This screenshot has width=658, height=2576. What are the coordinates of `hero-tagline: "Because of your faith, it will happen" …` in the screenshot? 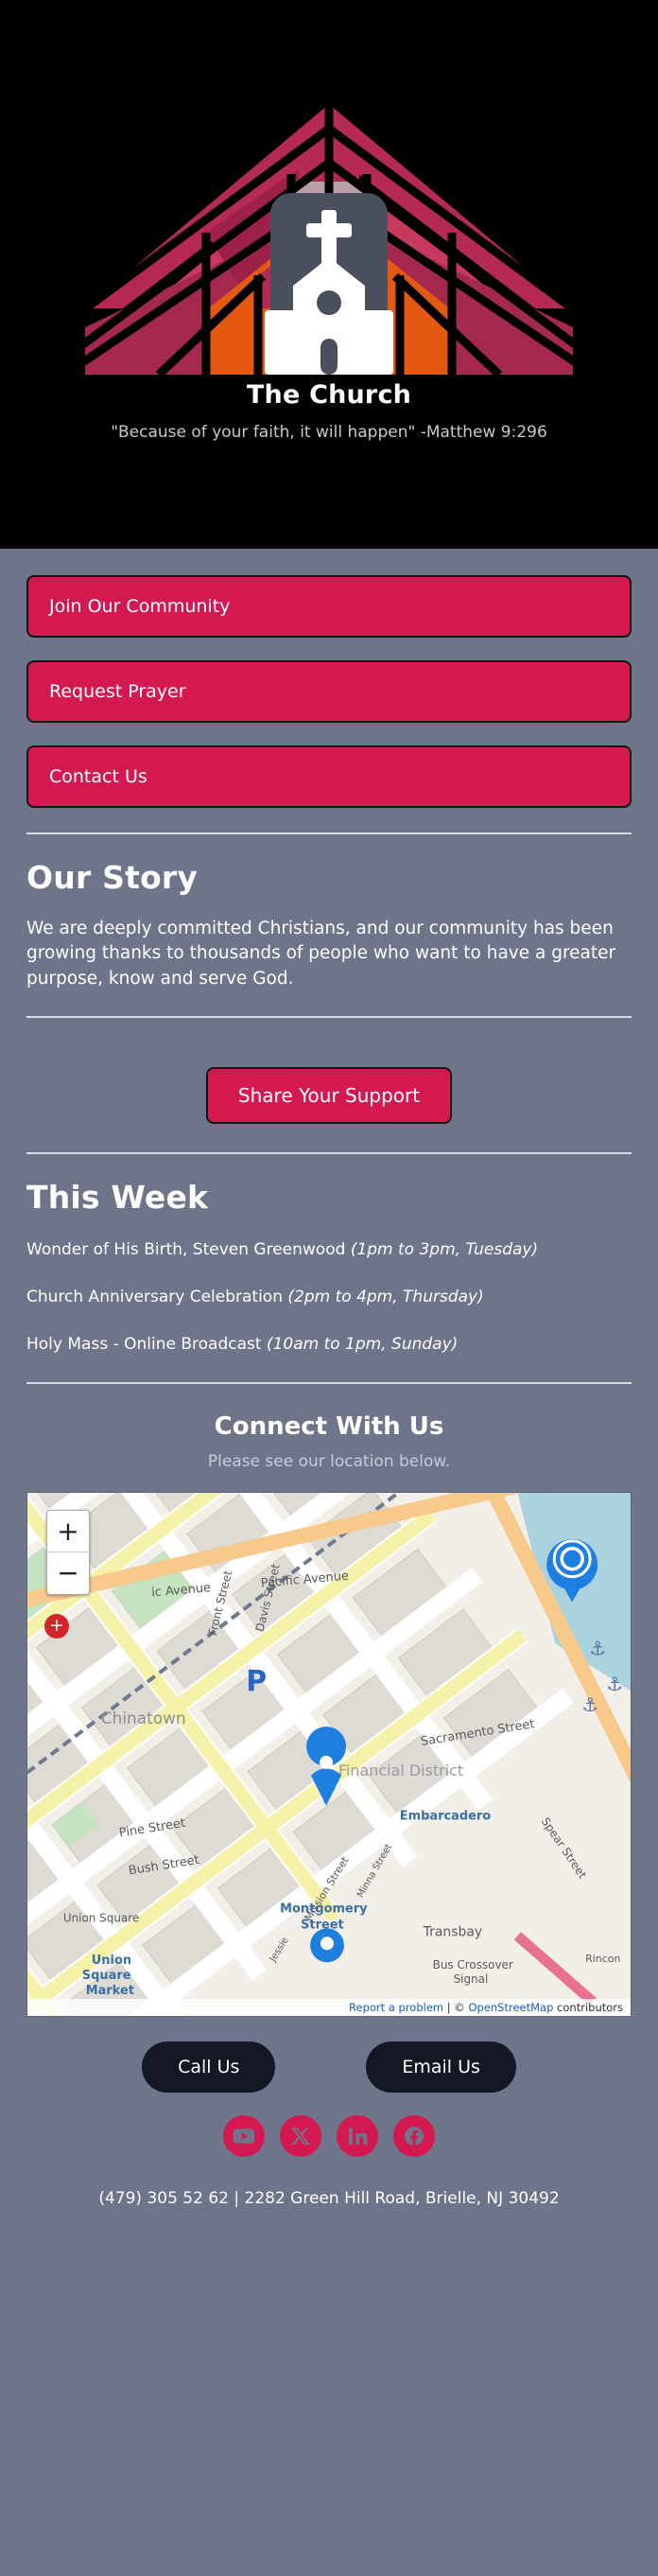 It's located at (329, 433).